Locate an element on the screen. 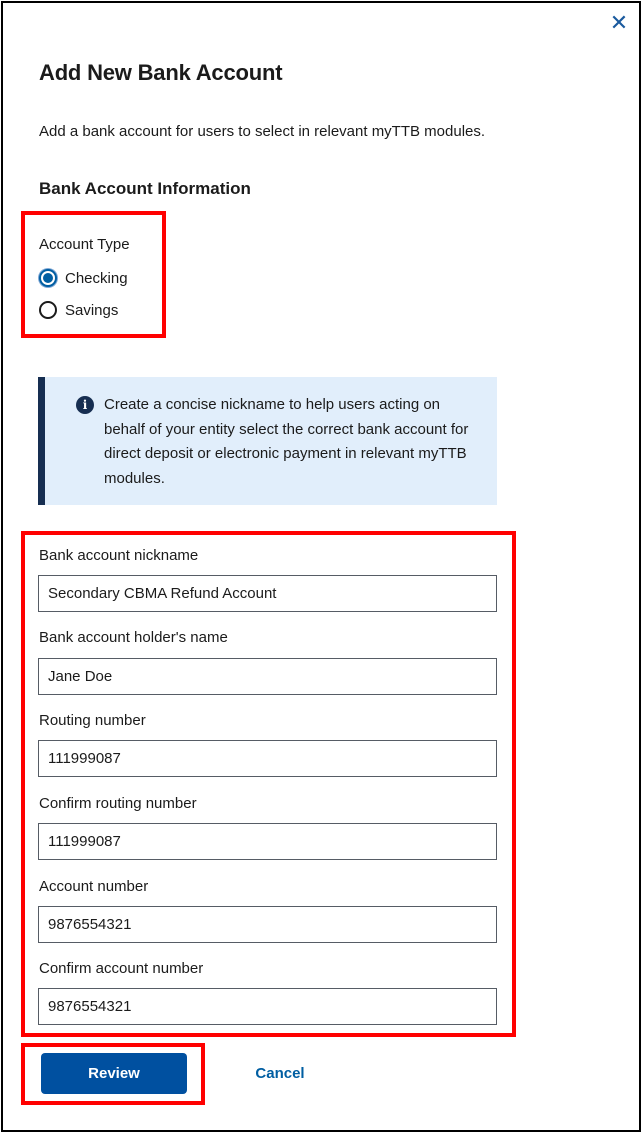  confirm-account-number-label: Confirm account number is located at coordinates (121, 968).